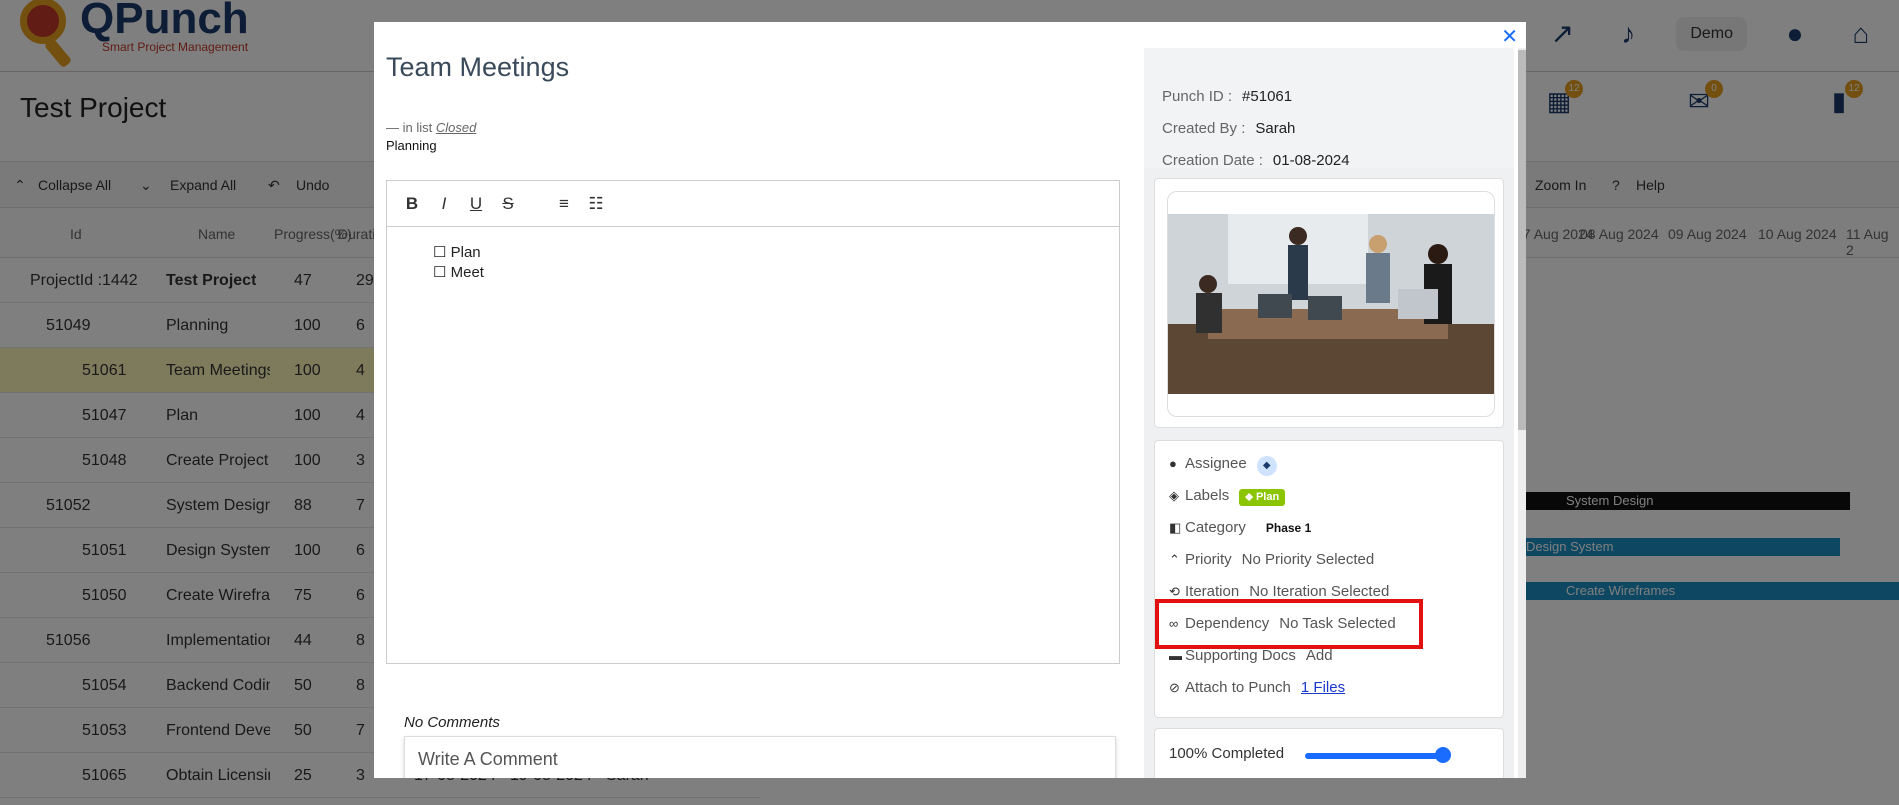  Describe the element at coordinates (1174, 687) in the screenshot. I see `paperclip-icon: ⊘` at that location.